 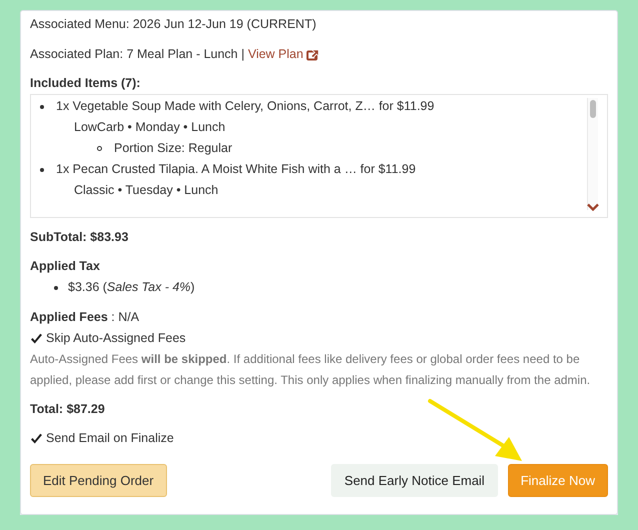 I want to click on item-text: 1x Vegetable Soup Made with Celery, Onions, Carrot, Z… for $11.99, so click(x=245, y=106).